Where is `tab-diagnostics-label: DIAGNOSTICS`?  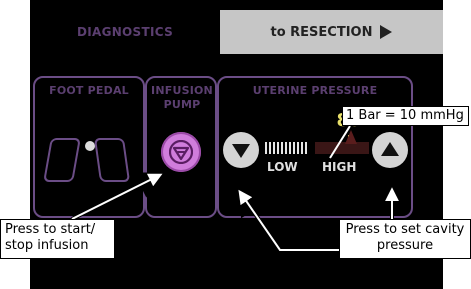
tab-diagnostics-label: DIAGNOSTICS is located at coordinates (125, 32).